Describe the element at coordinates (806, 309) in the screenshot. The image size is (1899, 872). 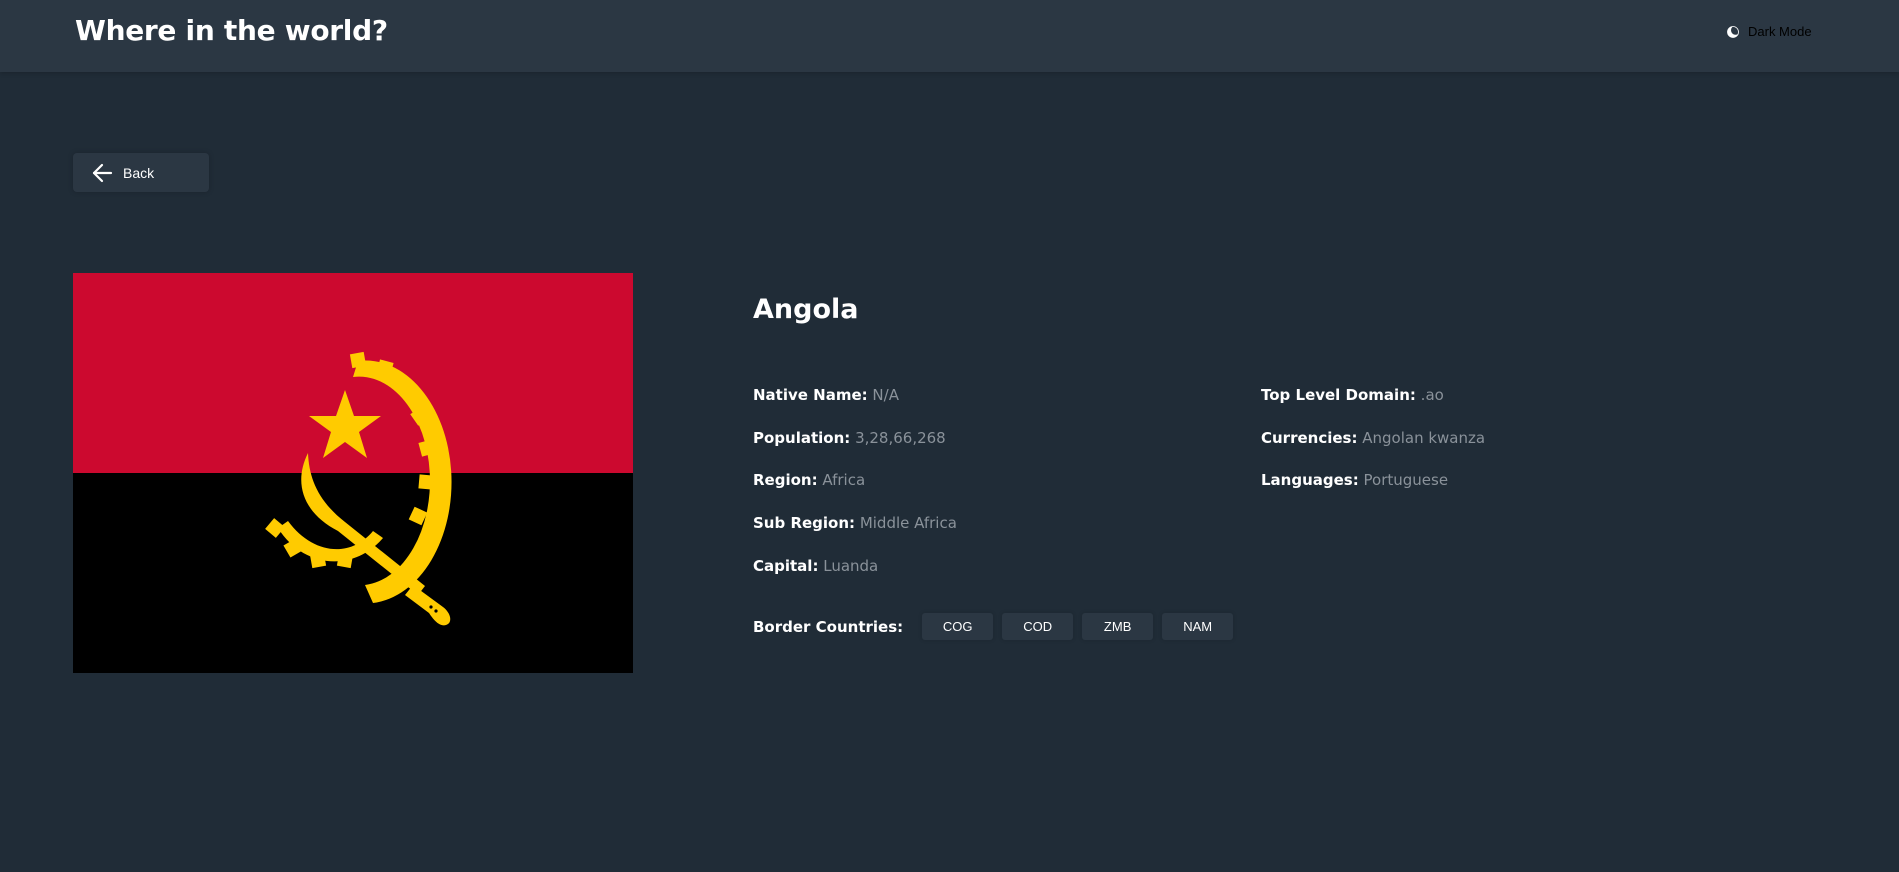
I see `country-name: Angola` at that location.